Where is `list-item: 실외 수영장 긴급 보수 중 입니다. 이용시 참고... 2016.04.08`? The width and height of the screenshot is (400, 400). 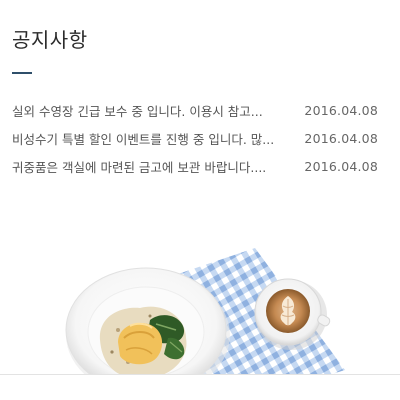 list-item: 실외 수영장 긴급 보수 중 입니다. 이용시 참고... 2016.04.08 is located at coordinates (195, 110).